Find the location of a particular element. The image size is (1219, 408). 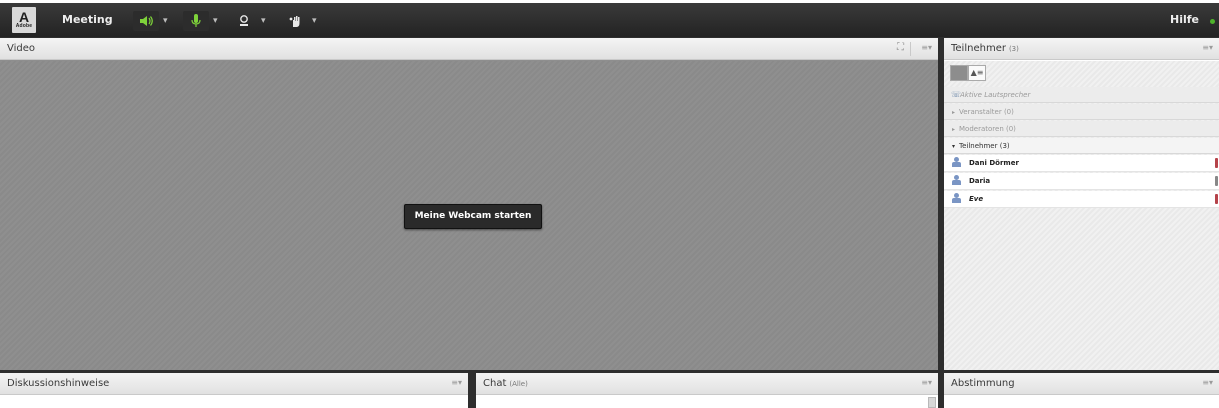

chat-pod: Chat (Alle) ≡▾ is located at coordinates (707, 390).